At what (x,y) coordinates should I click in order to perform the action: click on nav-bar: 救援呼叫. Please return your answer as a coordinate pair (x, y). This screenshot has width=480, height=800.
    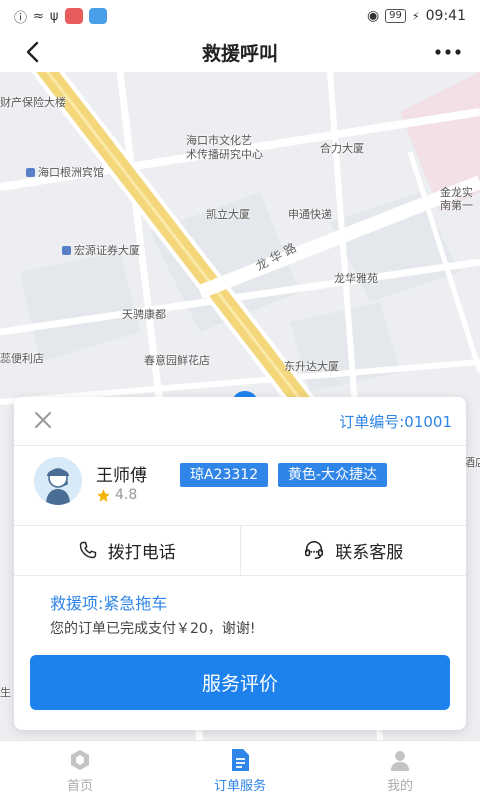
    Looking at the image, I should click on (240, 52).